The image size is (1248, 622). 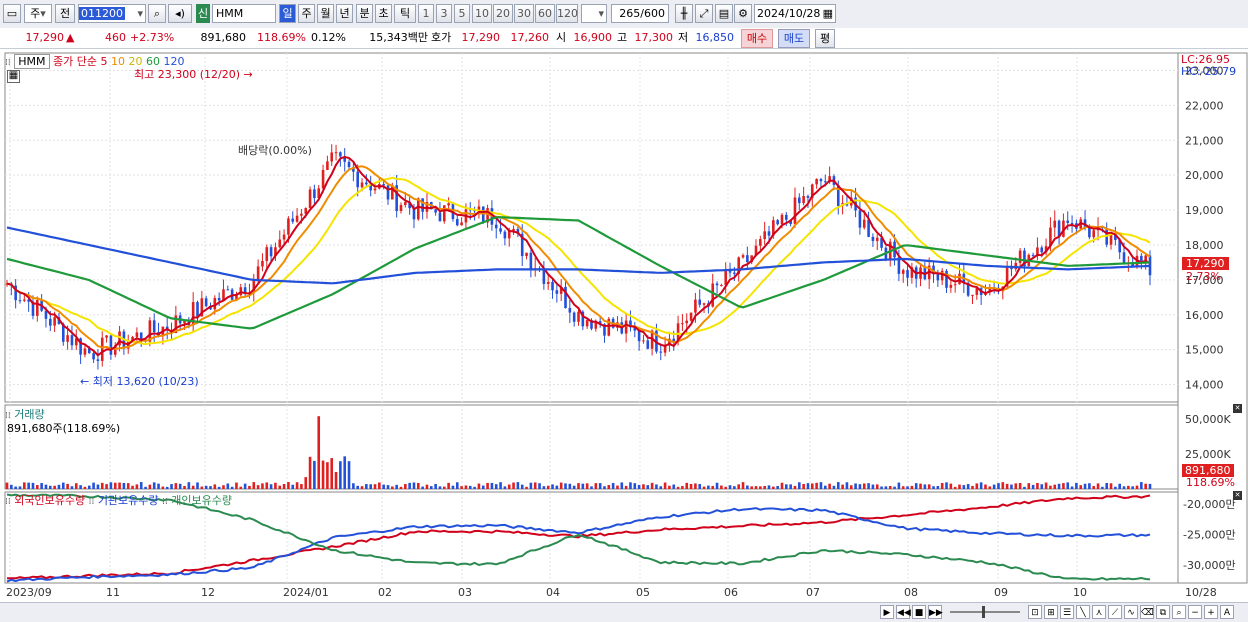 What do you see at coordinates (38, 13) in the screenshot?
I see `mode-select: 주▾` at bounding box center [38, 13].